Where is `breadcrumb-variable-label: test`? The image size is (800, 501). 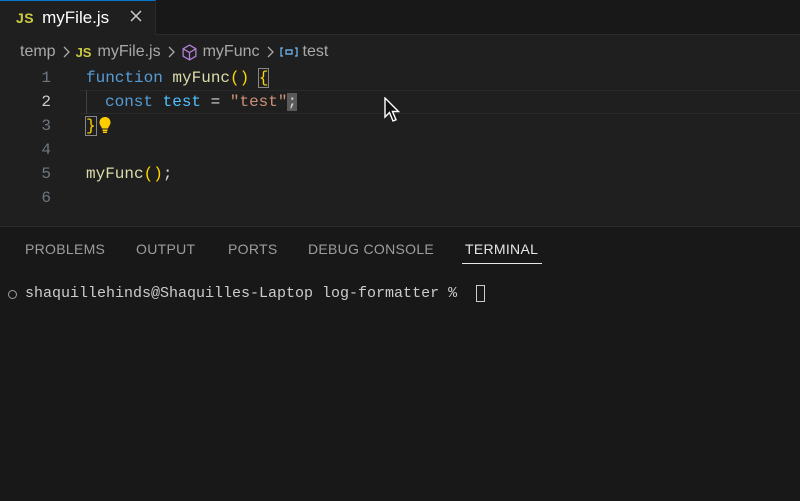
breadcrumb-variable-label: test is located at coordinates (315, 51).